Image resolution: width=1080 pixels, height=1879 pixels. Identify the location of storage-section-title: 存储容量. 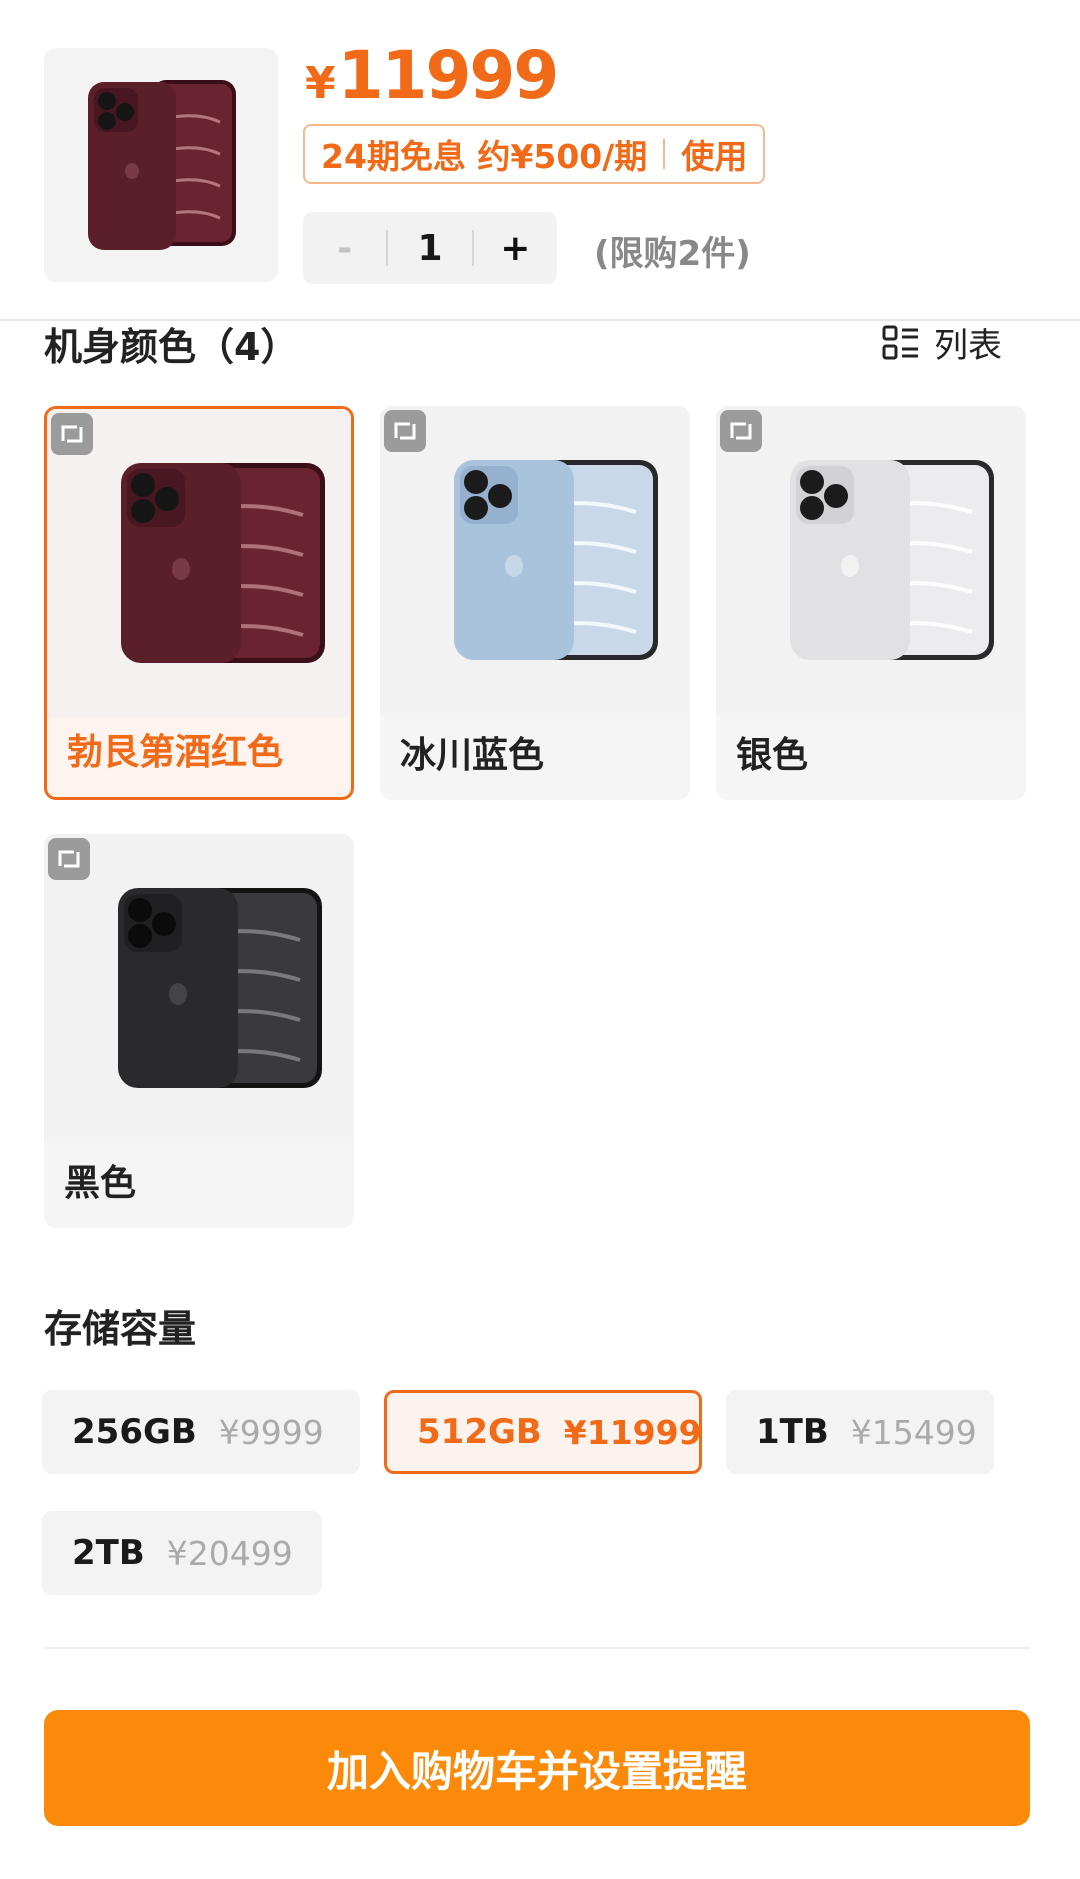
(120, 1329).